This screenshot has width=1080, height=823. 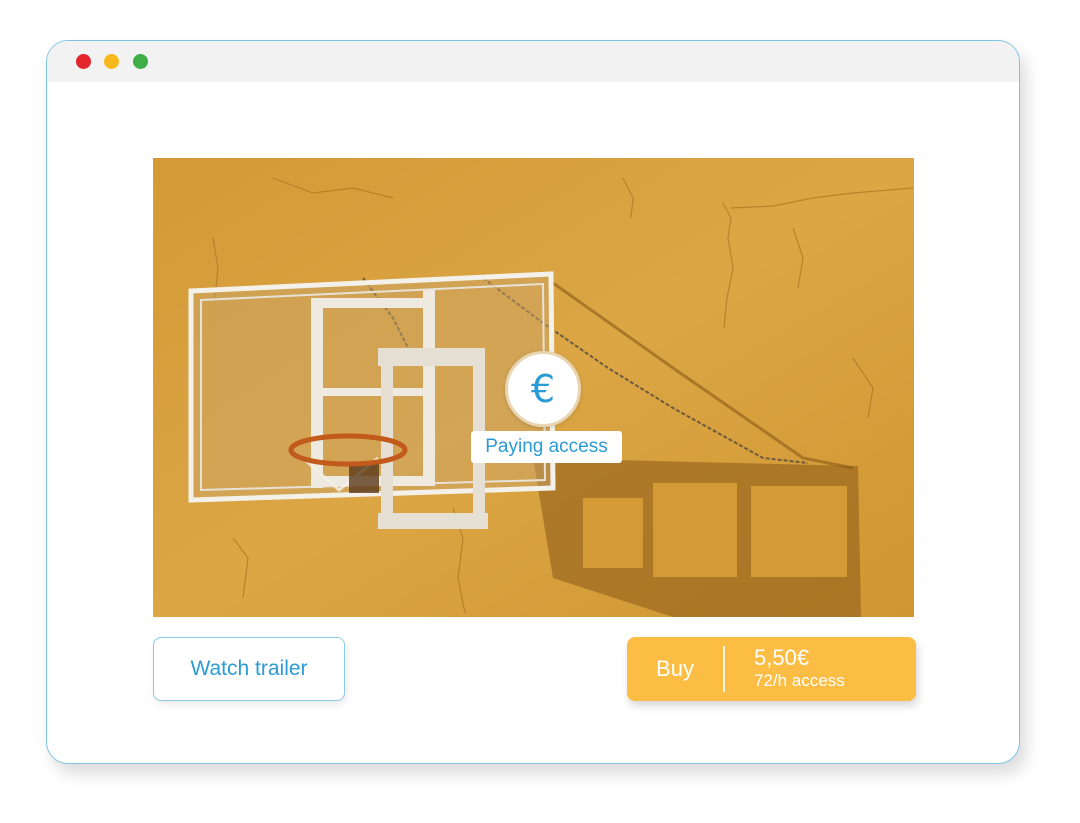 What do you see at coordinates (546, 447) in the screenshot?
I see `paywall-label: Paying access` at bounding box center [546, 447].